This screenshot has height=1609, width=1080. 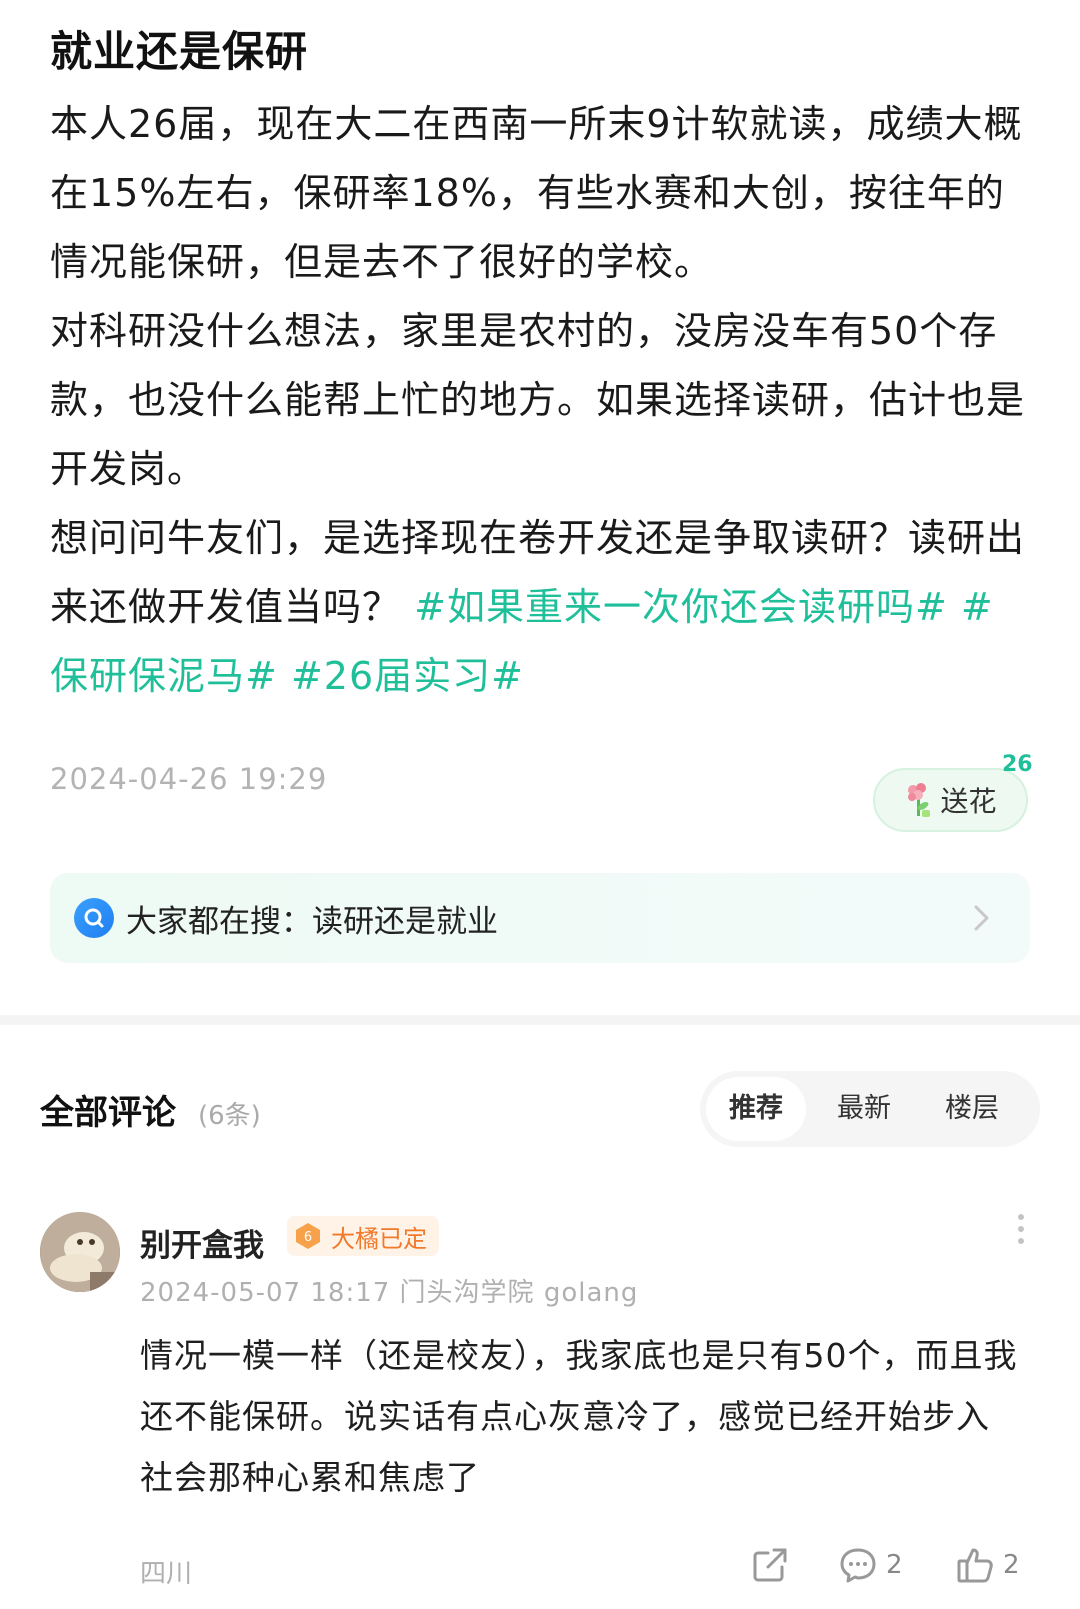 What do you see at coordinates (864, 1109) in the screenshot?
I see `tab-latest: 最新` at bounding box center [864, 1109].